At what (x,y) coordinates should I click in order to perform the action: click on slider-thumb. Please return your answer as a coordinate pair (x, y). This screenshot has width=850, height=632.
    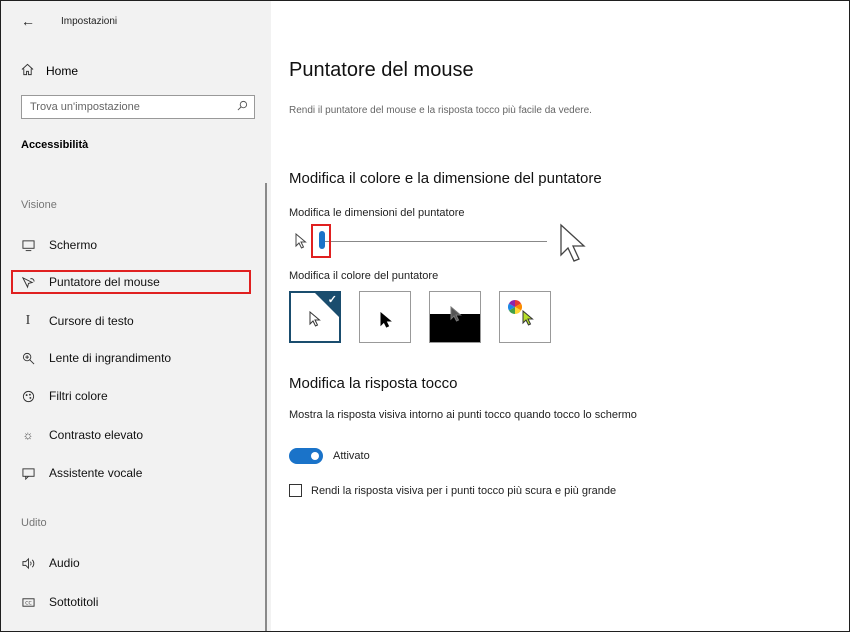
    Looking at the image, I should click on (322, 240).